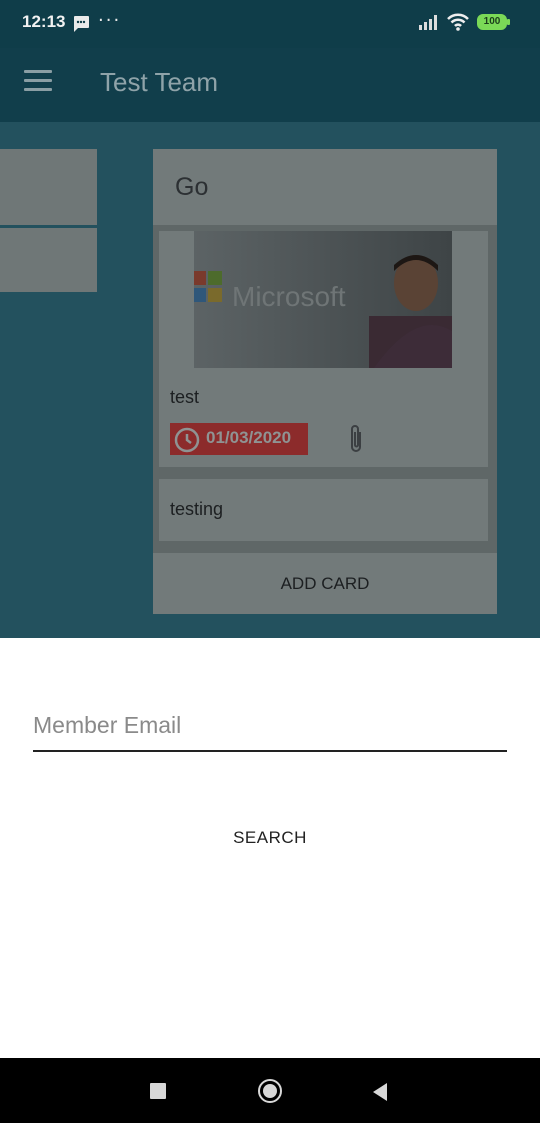  I want to click on navigation-bar, so click(270, 1090).